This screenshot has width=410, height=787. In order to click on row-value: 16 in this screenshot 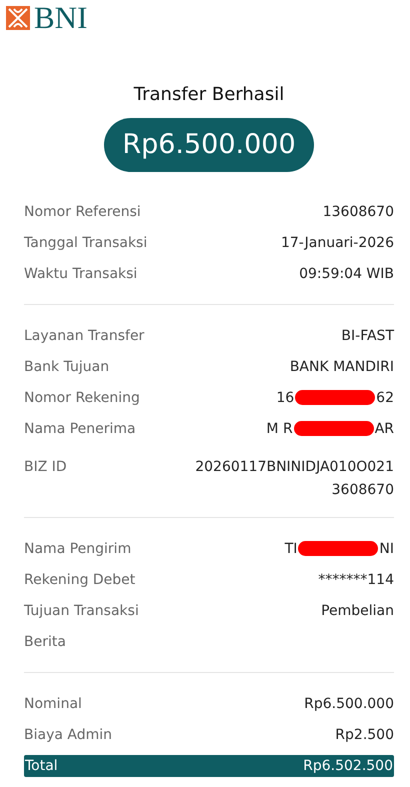, I will do `click(285, 398)`.